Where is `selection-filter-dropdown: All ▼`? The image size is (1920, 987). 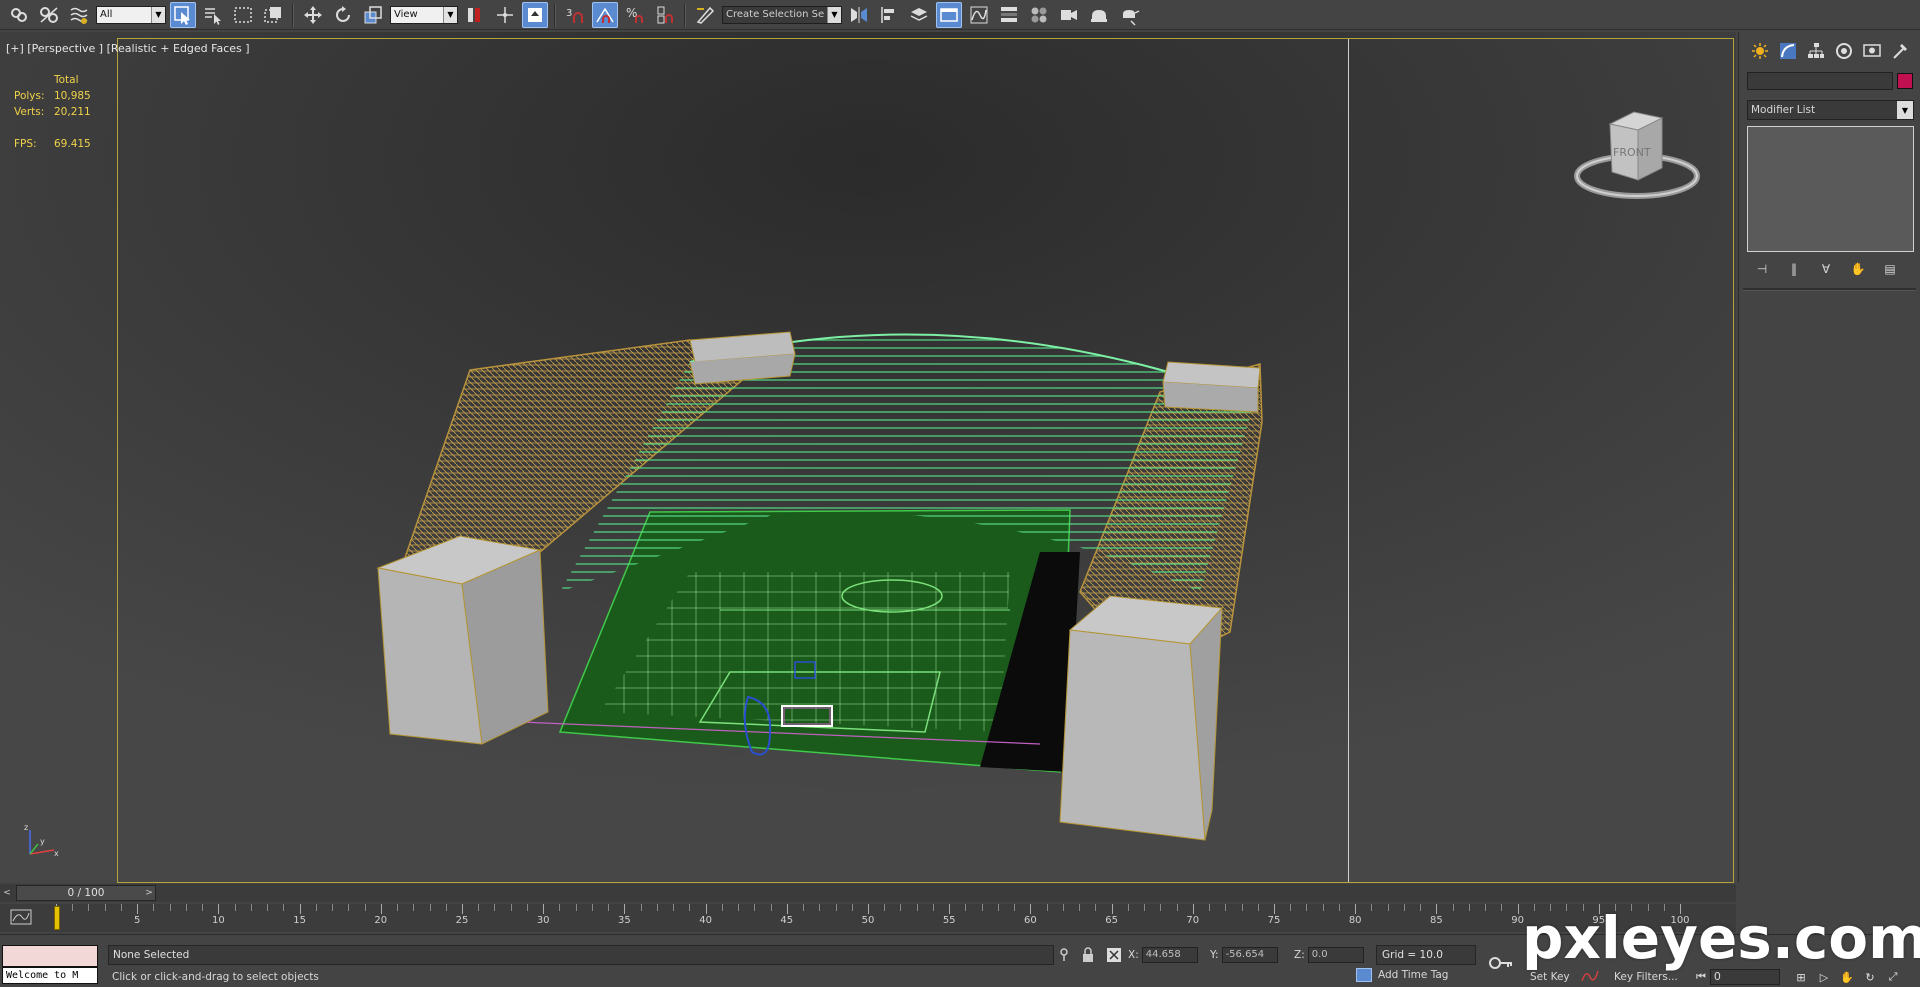
selection-filter-dropdown: All ▼ is located at coordinates (131, 14).